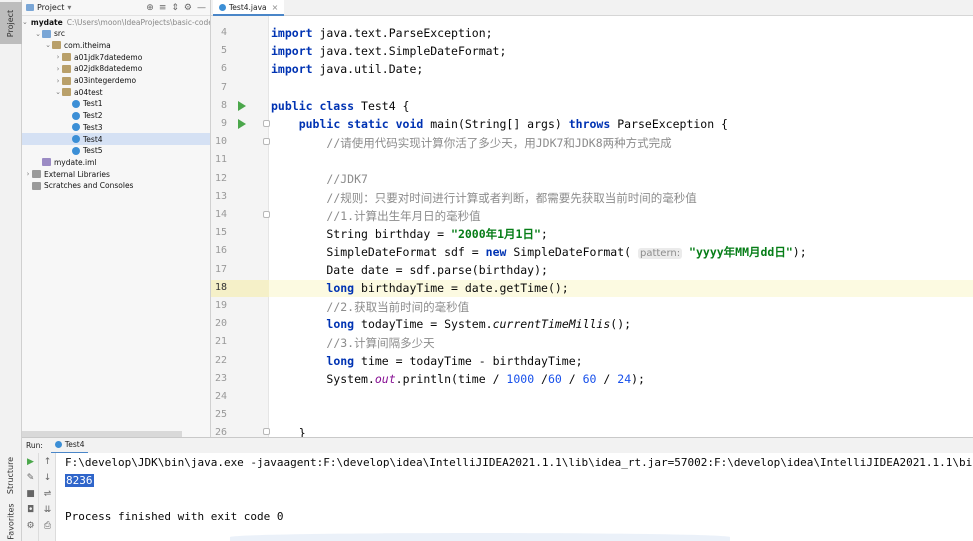 The height and width of the screenshot is (541, 973). I want to click on project-tool-tab: Project, so click(11, 23).